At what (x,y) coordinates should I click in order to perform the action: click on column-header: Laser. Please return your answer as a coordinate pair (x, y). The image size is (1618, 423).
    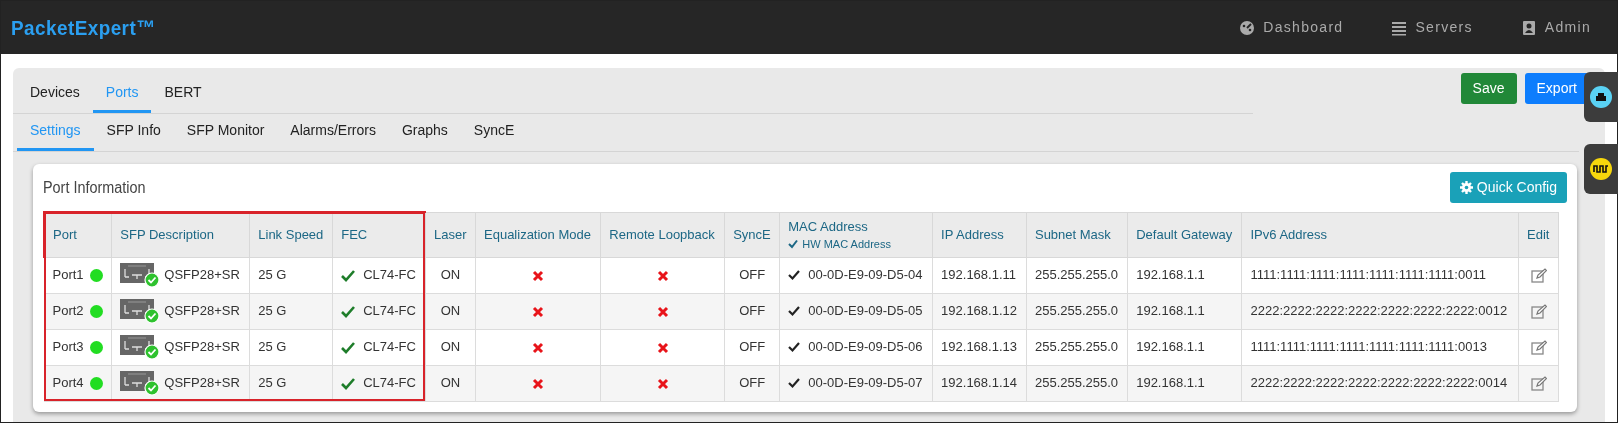
    Looking at the image, I should click on (450, 234).